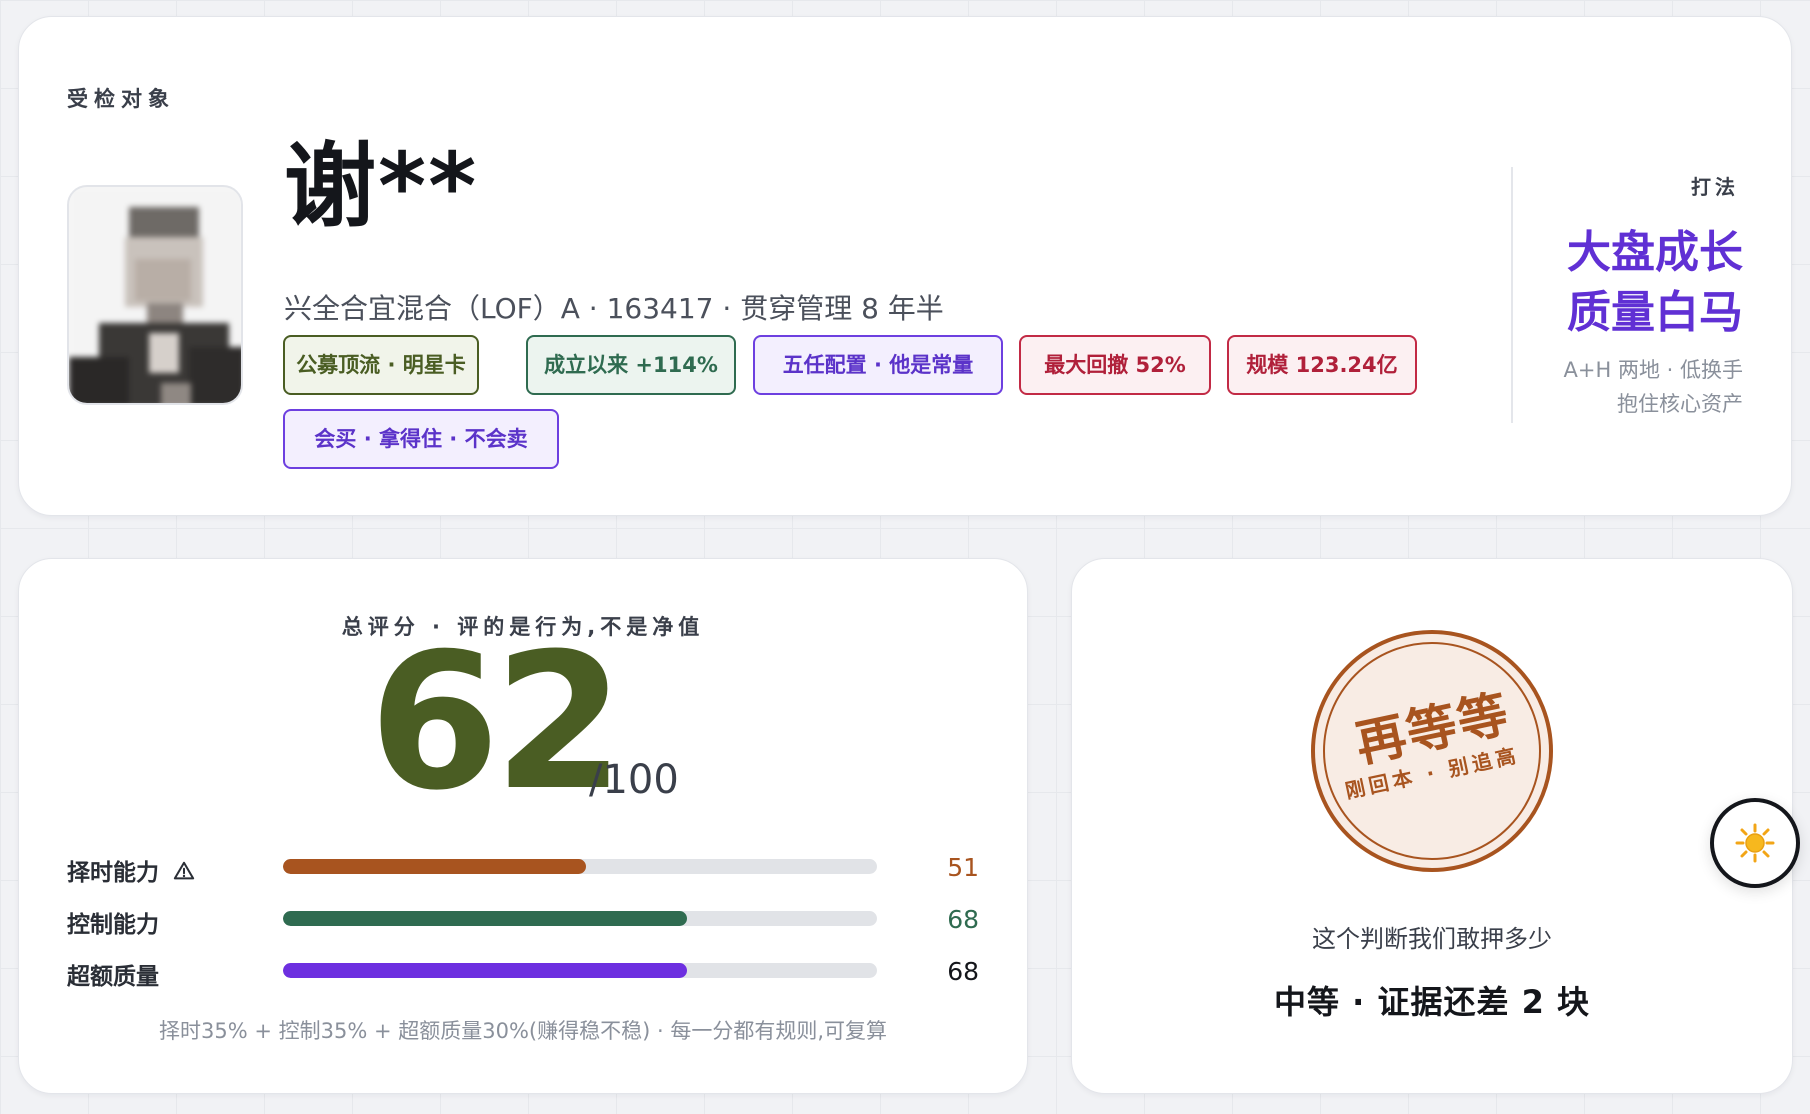 This screenshot has height=1114, width=1810. Describe the element at coordinates (1655, 252) in the screenshot. I see `style-title-line1: 大盘成长` at that location.